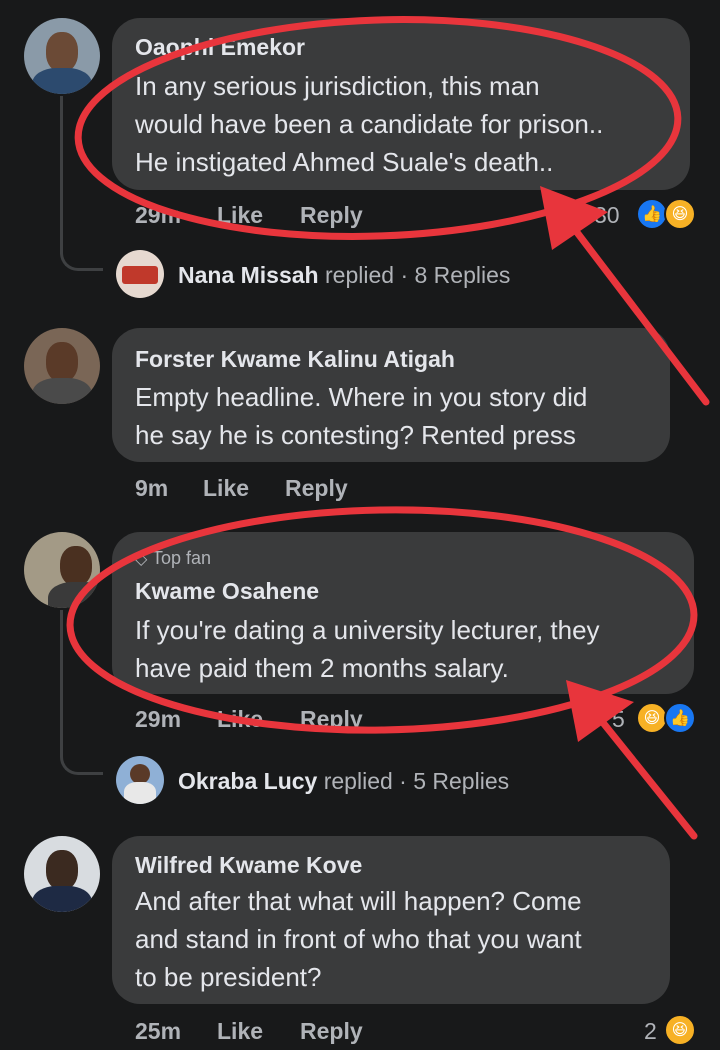  I want to click on reply-count: · 8 Replies, so click(455, 275).